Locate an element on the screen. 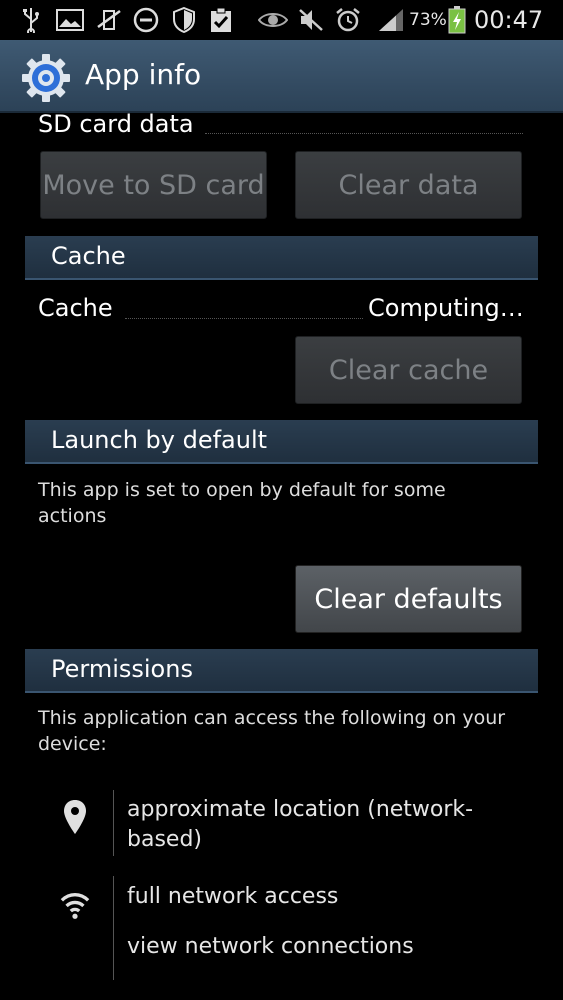 The width and height of the screenshot is (563, 1000). clipboard-check-icon is located at coordinates (221, 20).